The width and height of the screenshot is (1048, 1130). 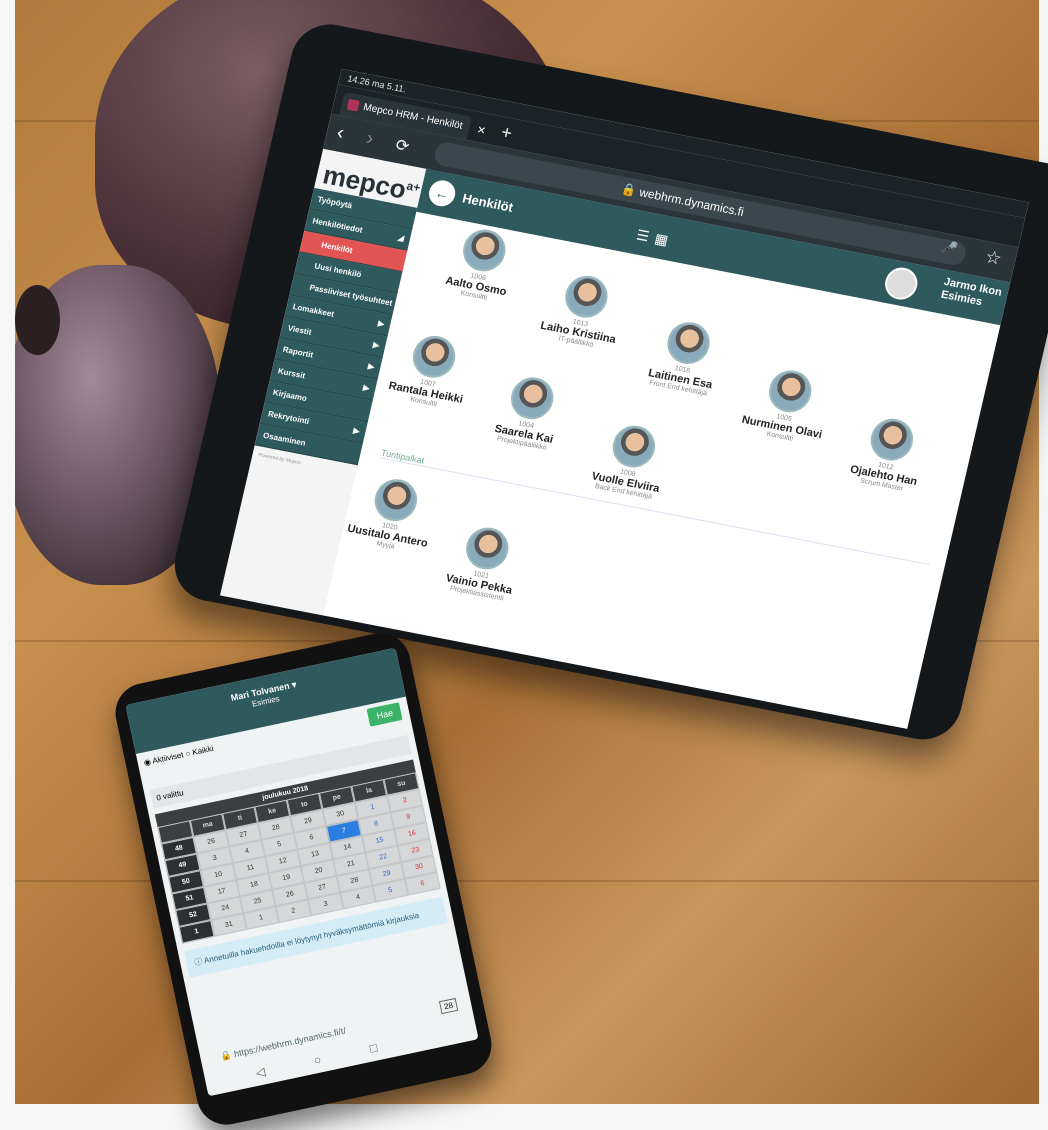 What do you see at coordinates (290, 395) in the screenshot?
I see `sidebar-item-label: Kirjaamo` at bounding box center [290, 395].